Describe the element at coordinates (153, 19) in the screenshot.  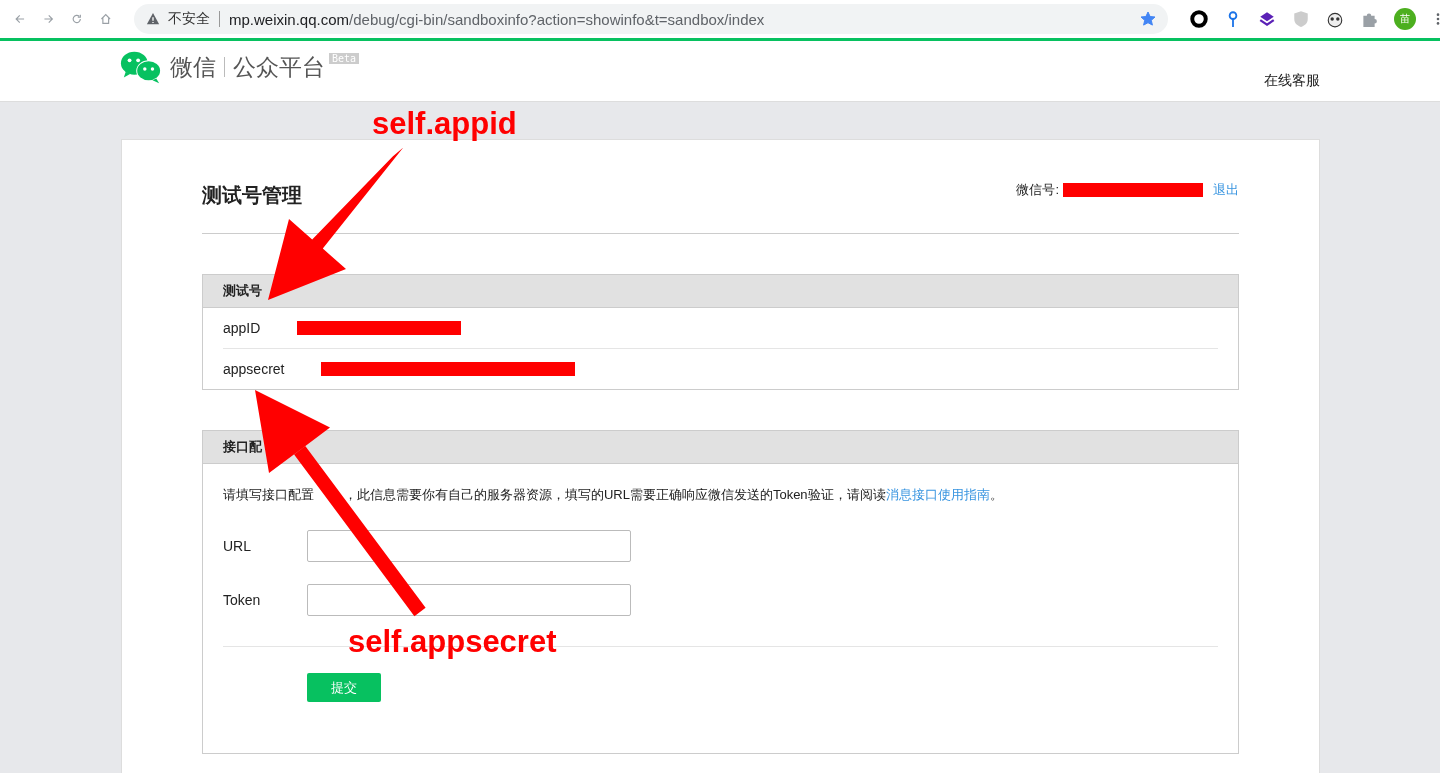
I see `warning-icon` at that location.